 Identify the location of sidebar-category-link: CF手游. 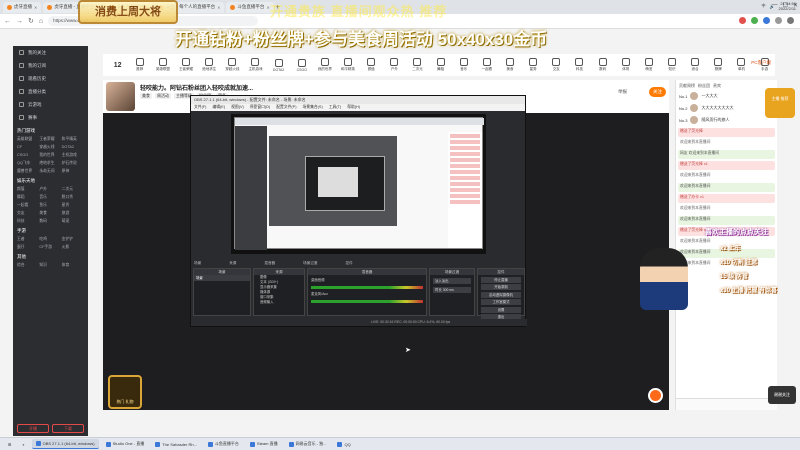
(50, 247).